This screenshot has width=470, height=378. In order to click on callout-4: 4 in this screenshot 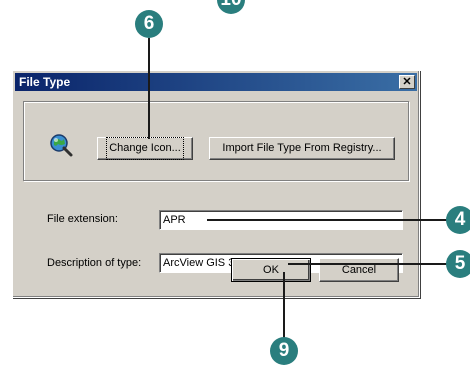, I will do `click(458, 220)`.